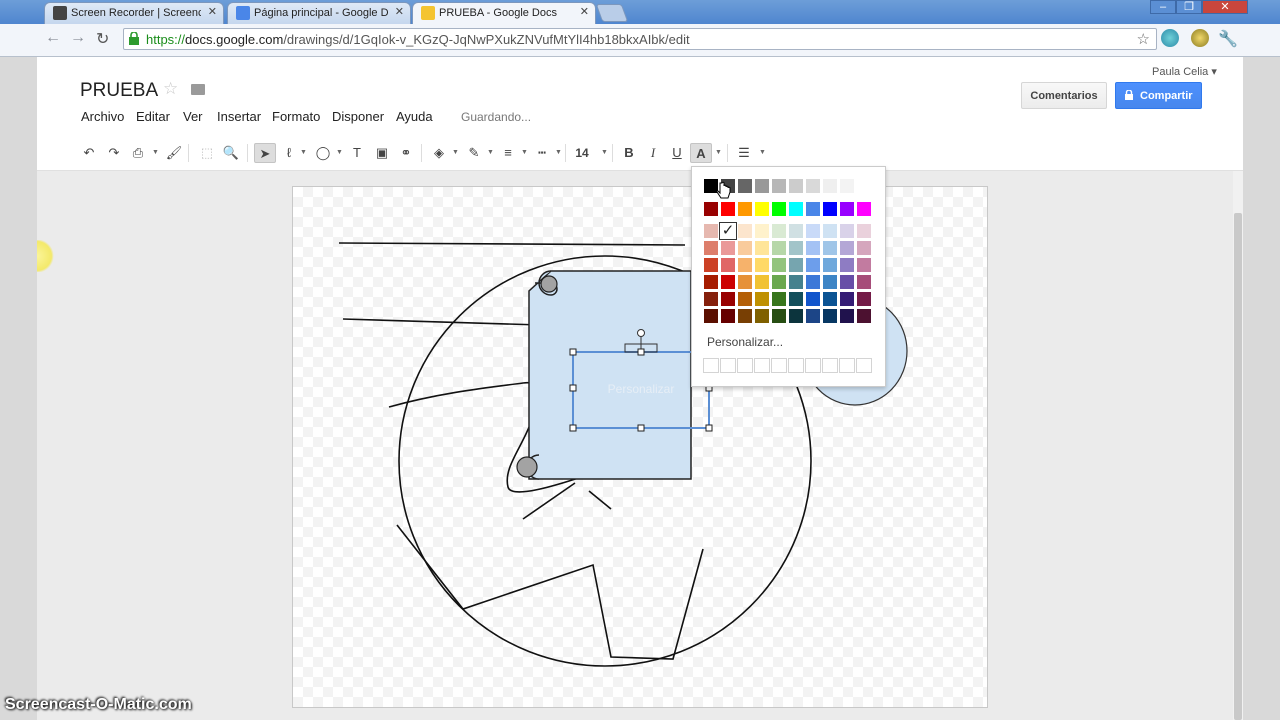 Image resolution: width=1280 pixels, height=720 pixels. Describe the element at coordinates (414, 116) in the screenshot. I see `menu-ayuda: Ayuda` at that location.